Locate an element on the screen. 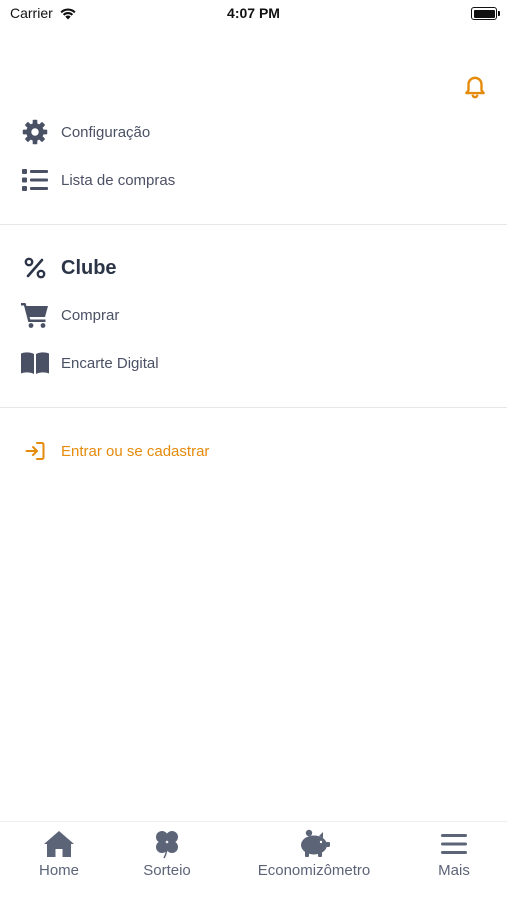 The height and width of the screenshot is (900, 507). piggy-bank-icon is located at coordinates (314, 844).